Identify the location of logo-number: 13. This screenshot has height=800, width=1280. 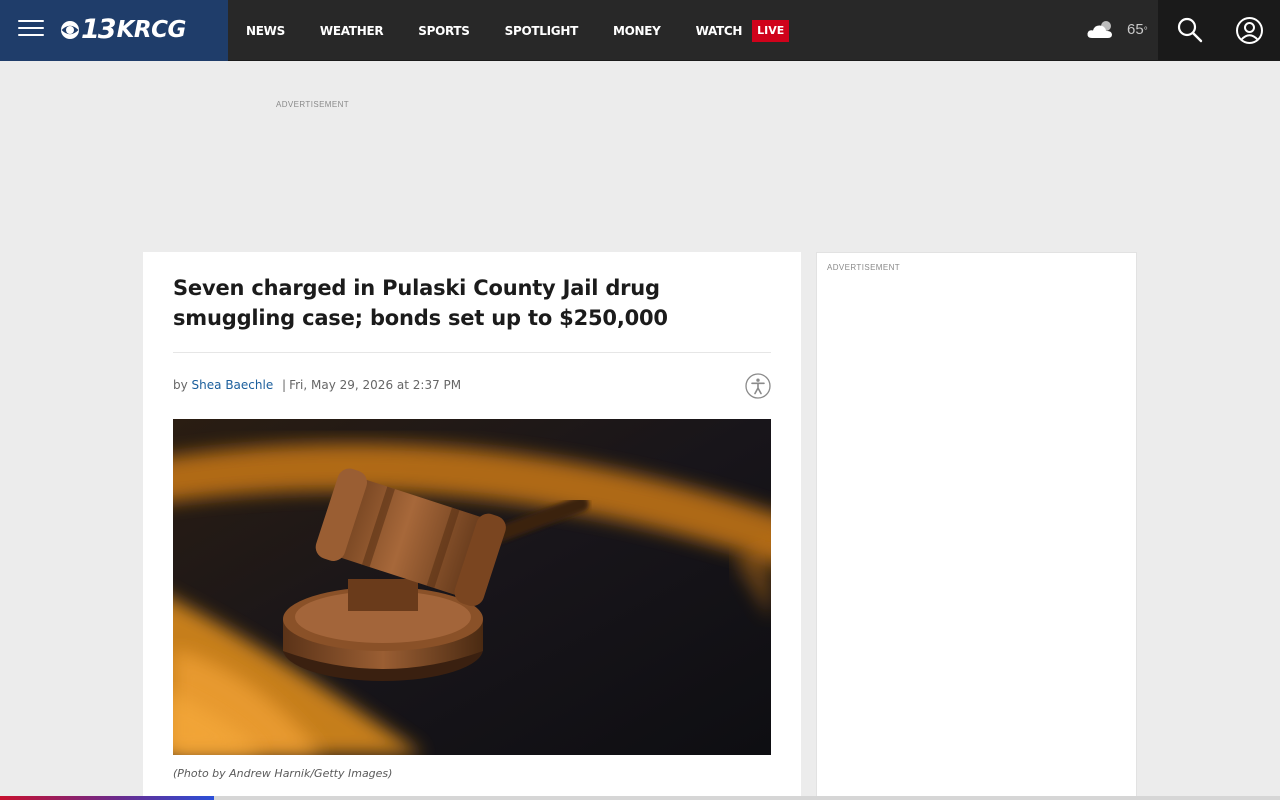
(99, 29).